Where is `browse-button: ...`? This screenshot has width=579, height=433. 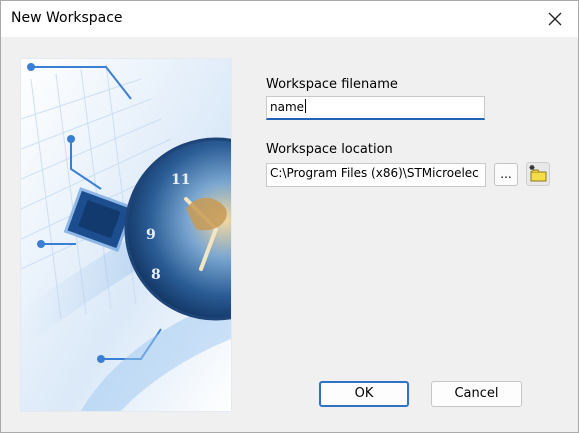 browse-button: ... is located at coordinates (506, 174).